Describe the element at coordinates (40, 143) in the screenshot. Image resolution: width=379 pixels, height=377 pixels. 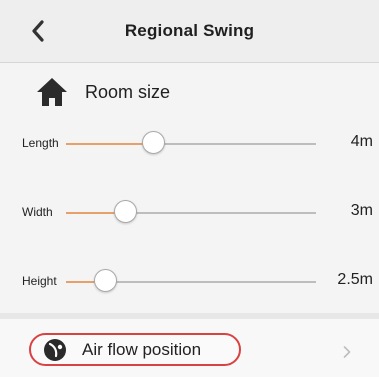
I see `length-label: Length` at that location.